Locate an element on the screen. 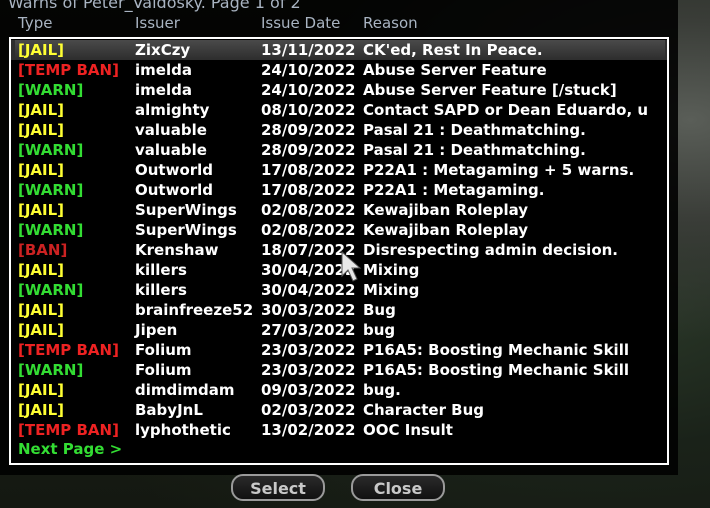  warn-reason: Character Bug is located at coordinates (424, 410).